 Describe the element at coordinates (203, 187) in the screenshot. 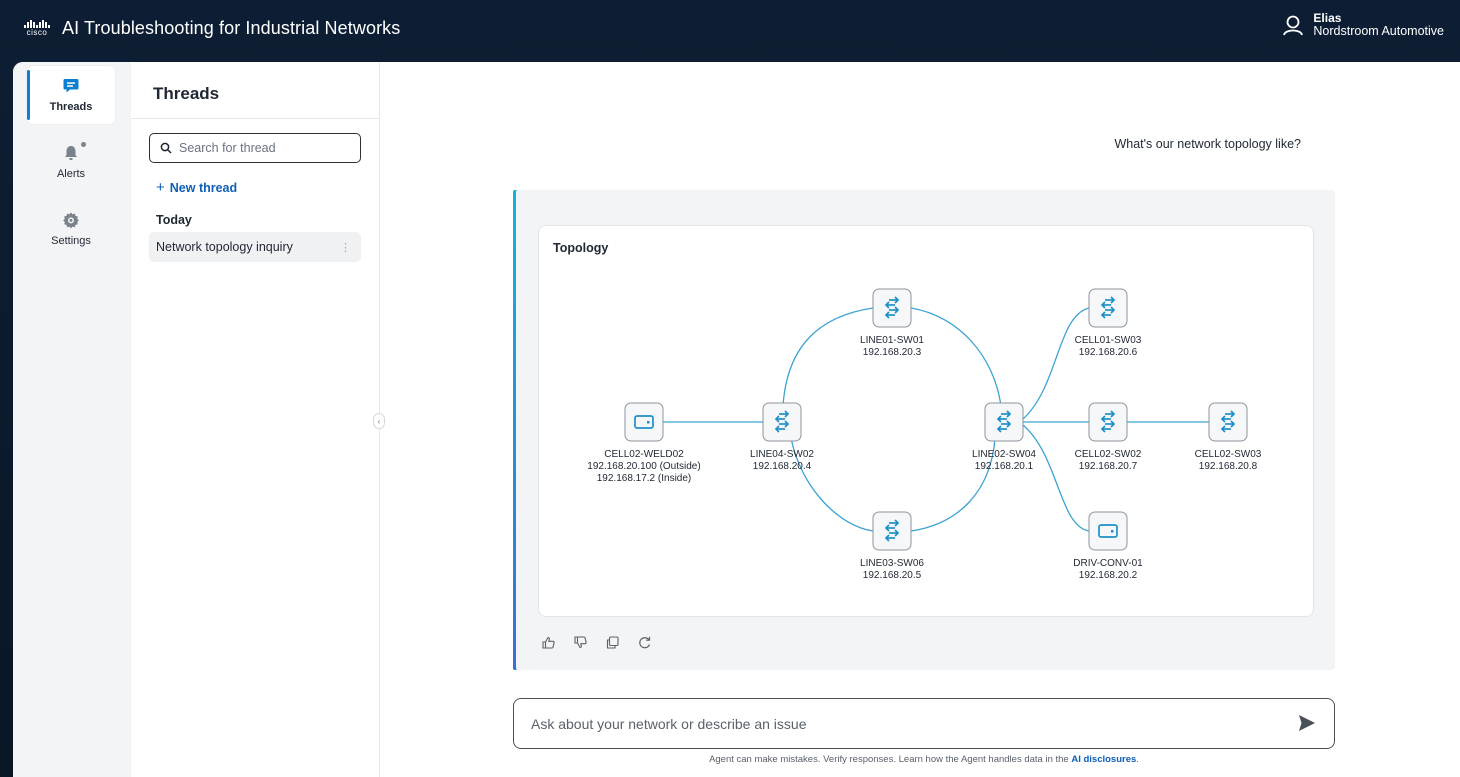

I see `new-thread-label: New thread` at that location.